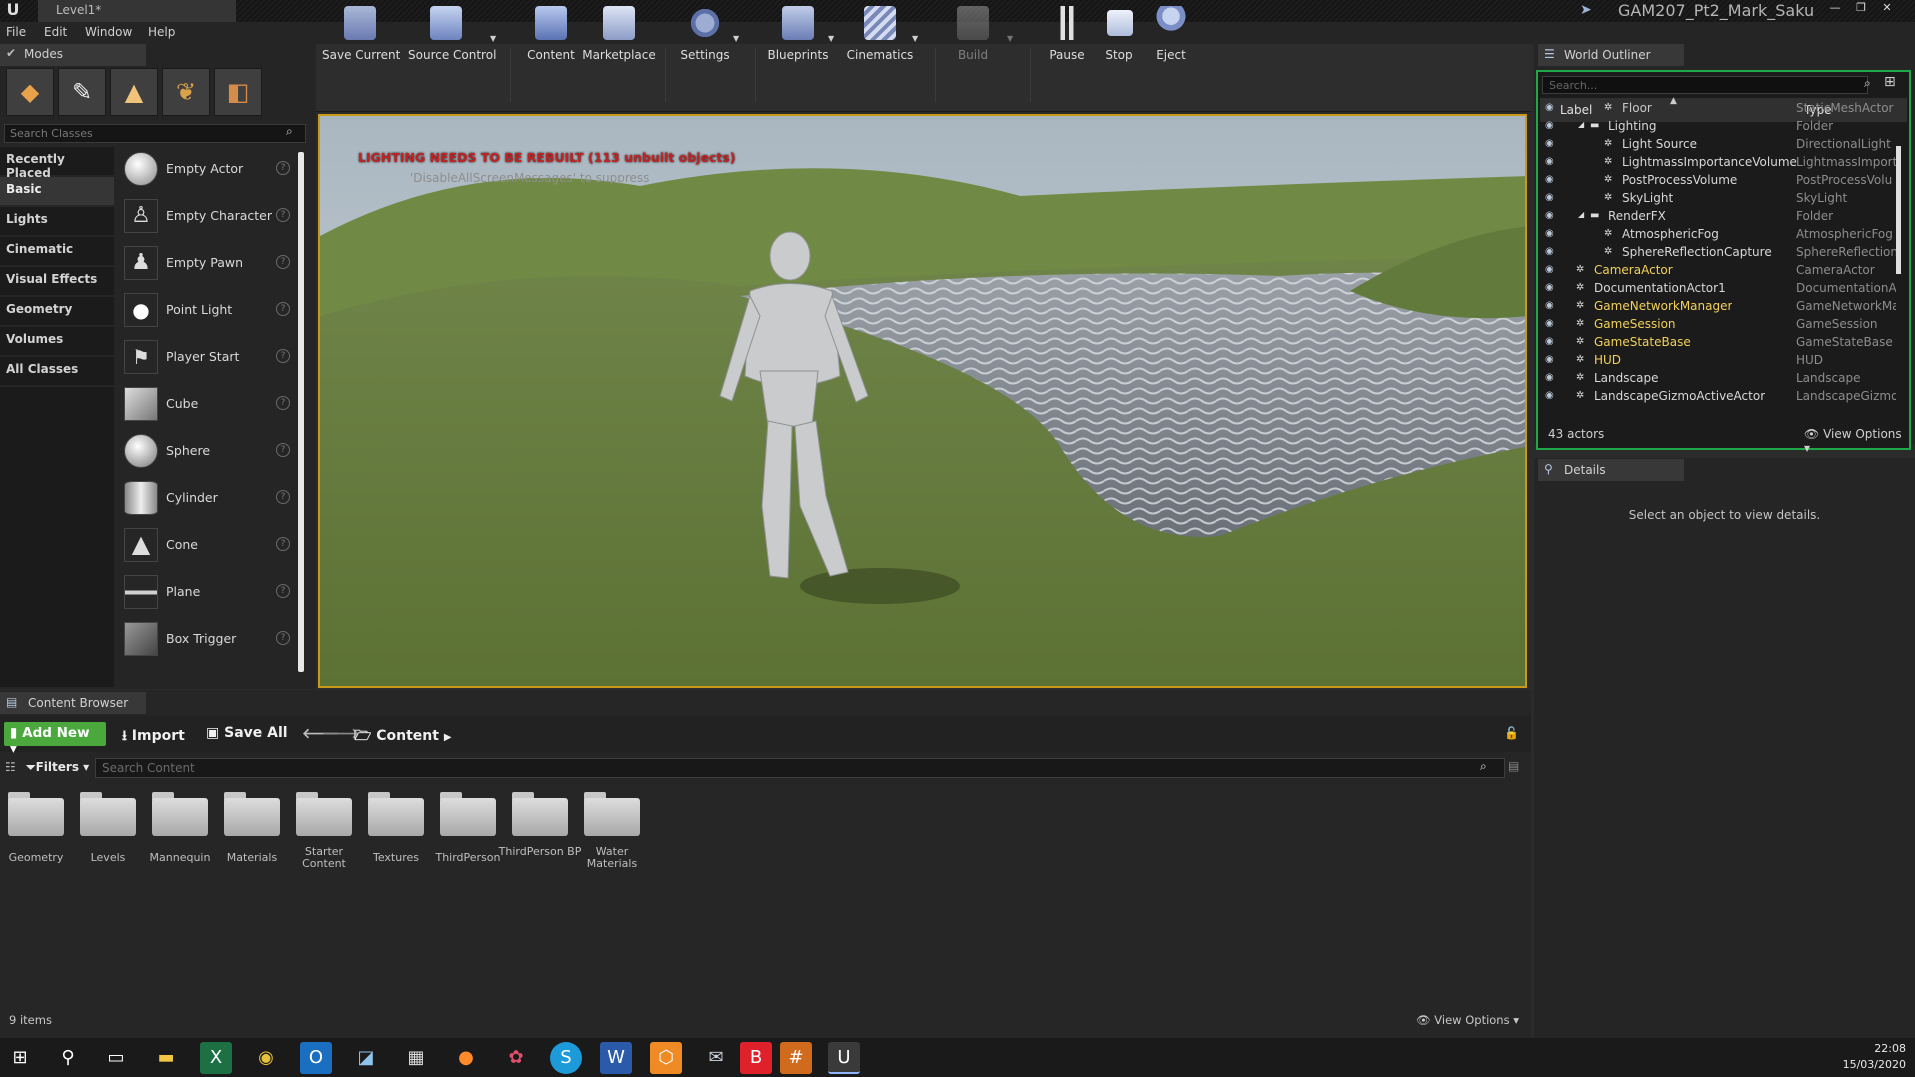  What do you see at coordinates (1720, 361) in the screenshot?
I see `outliner-row: ◉ ✲ HUD HUD` at bounding box center [1720, 361].